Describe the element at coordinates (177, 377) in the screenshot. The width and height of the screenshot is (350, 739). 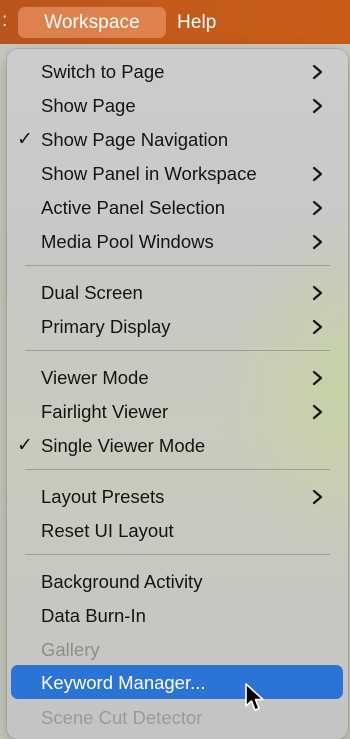
I see `menu-item-viewer-mode: Viewer Mode` at that location.